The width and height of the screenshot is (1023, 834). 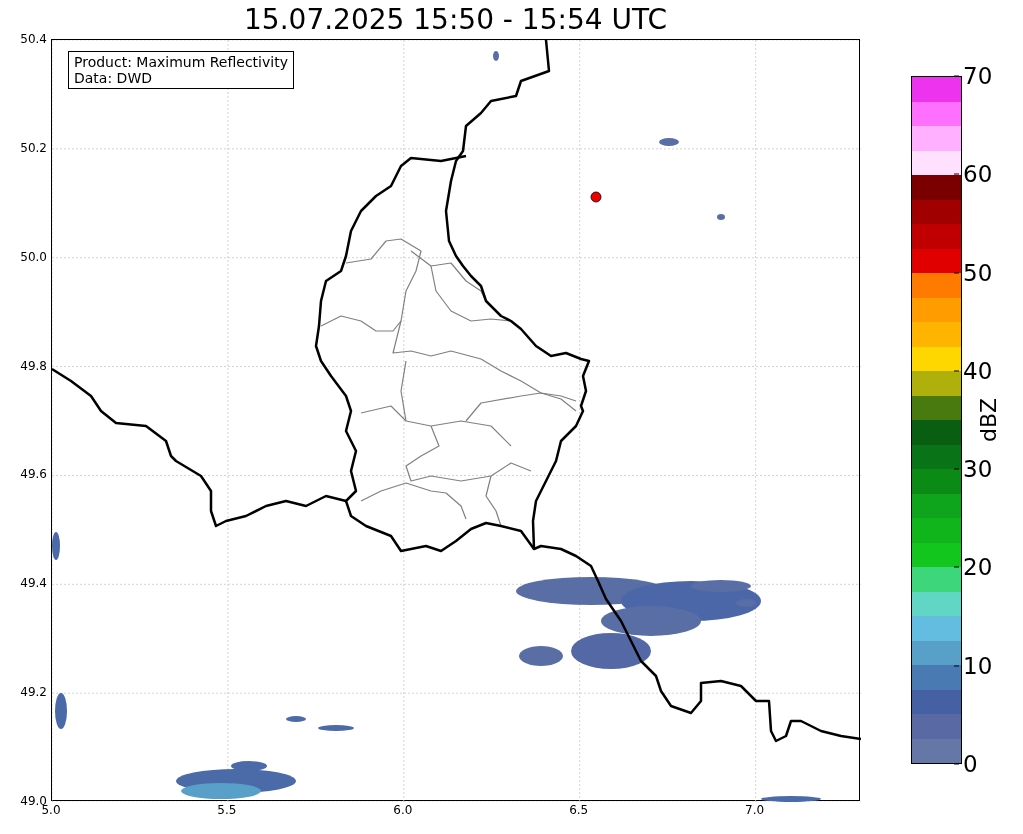 What do you see at coordinates (978, 469) in the screenshot?
I see `colorbar-tick-label: 30` at bounding box center [978, 469].